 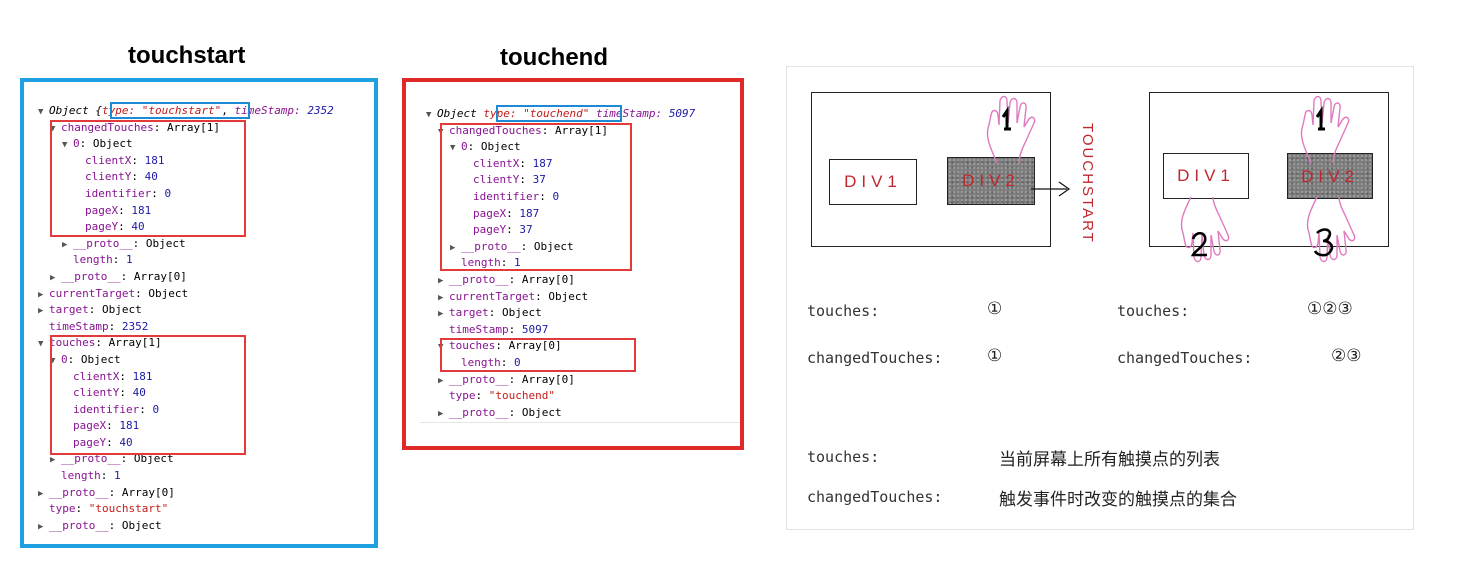 What do you see at coordinates (873, 182) in the screenshot?
I see `div1-box-before: DIV1` at bounding box center [873, 182].